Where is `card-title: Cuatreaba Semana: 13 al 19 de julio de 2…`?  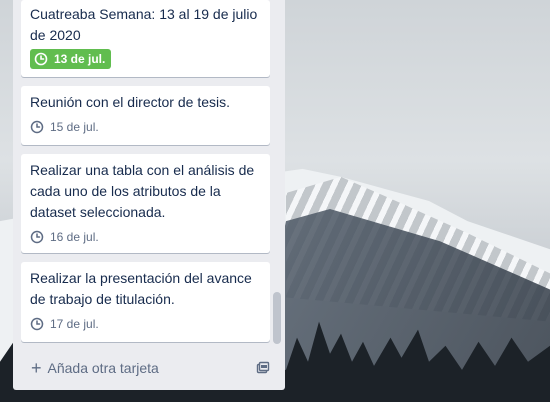
card-title: Cuatreaba Semana: 13 al 19 de julio de 2… is located at coordinates (144, 24).